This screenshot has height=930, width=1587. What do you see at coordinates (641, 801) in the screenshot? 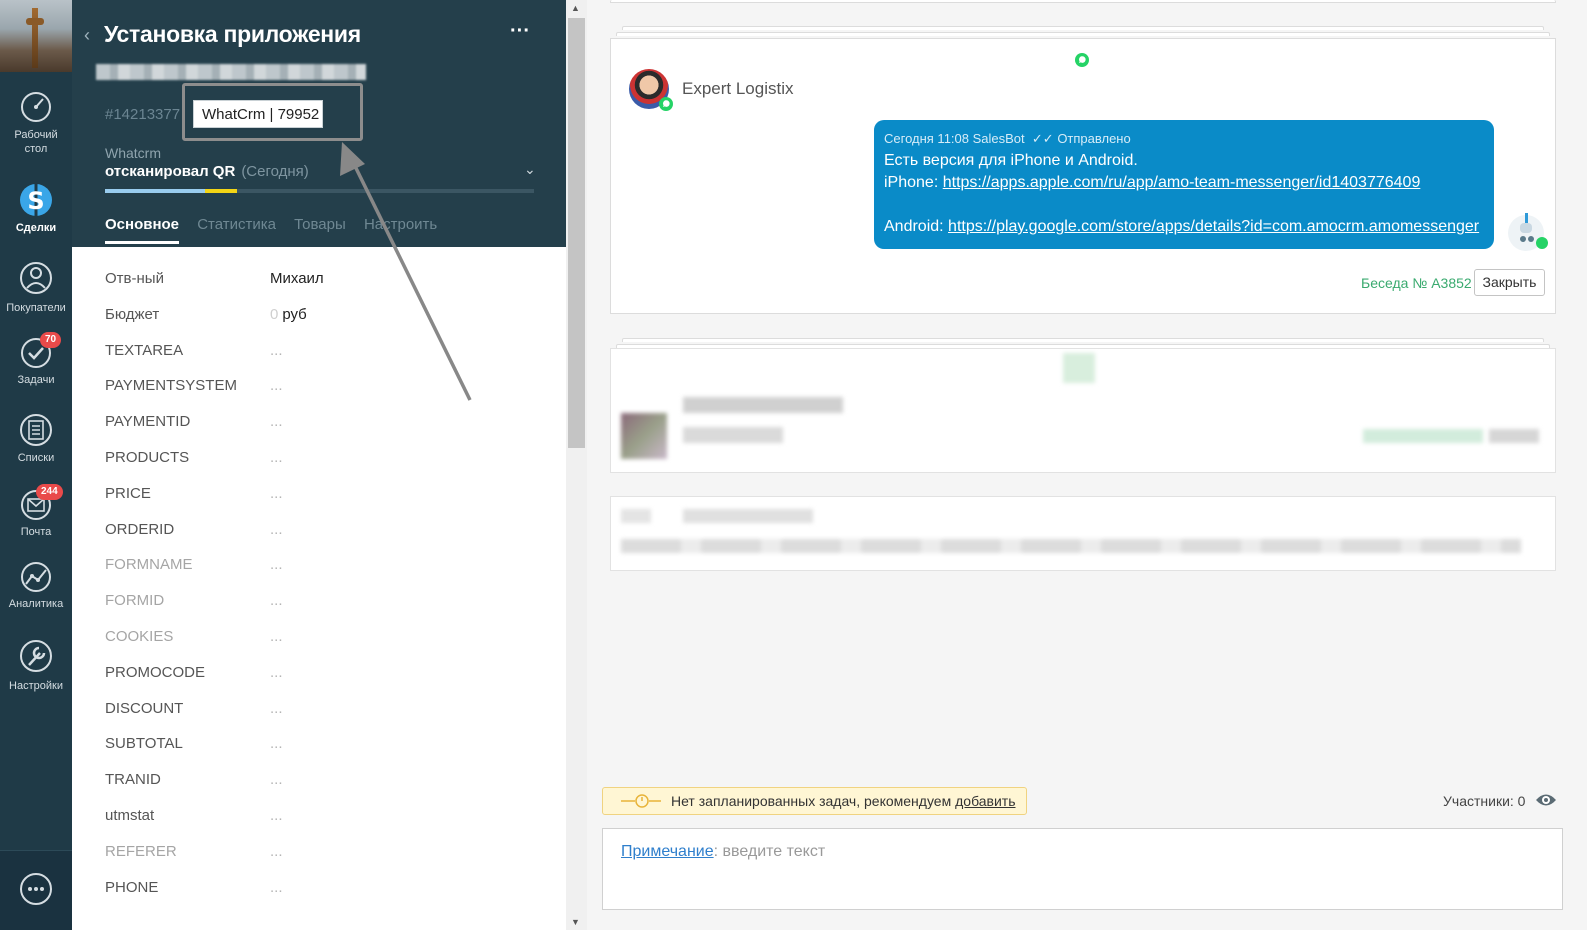
I see `clock-icon` at bounding box center [641, 801].